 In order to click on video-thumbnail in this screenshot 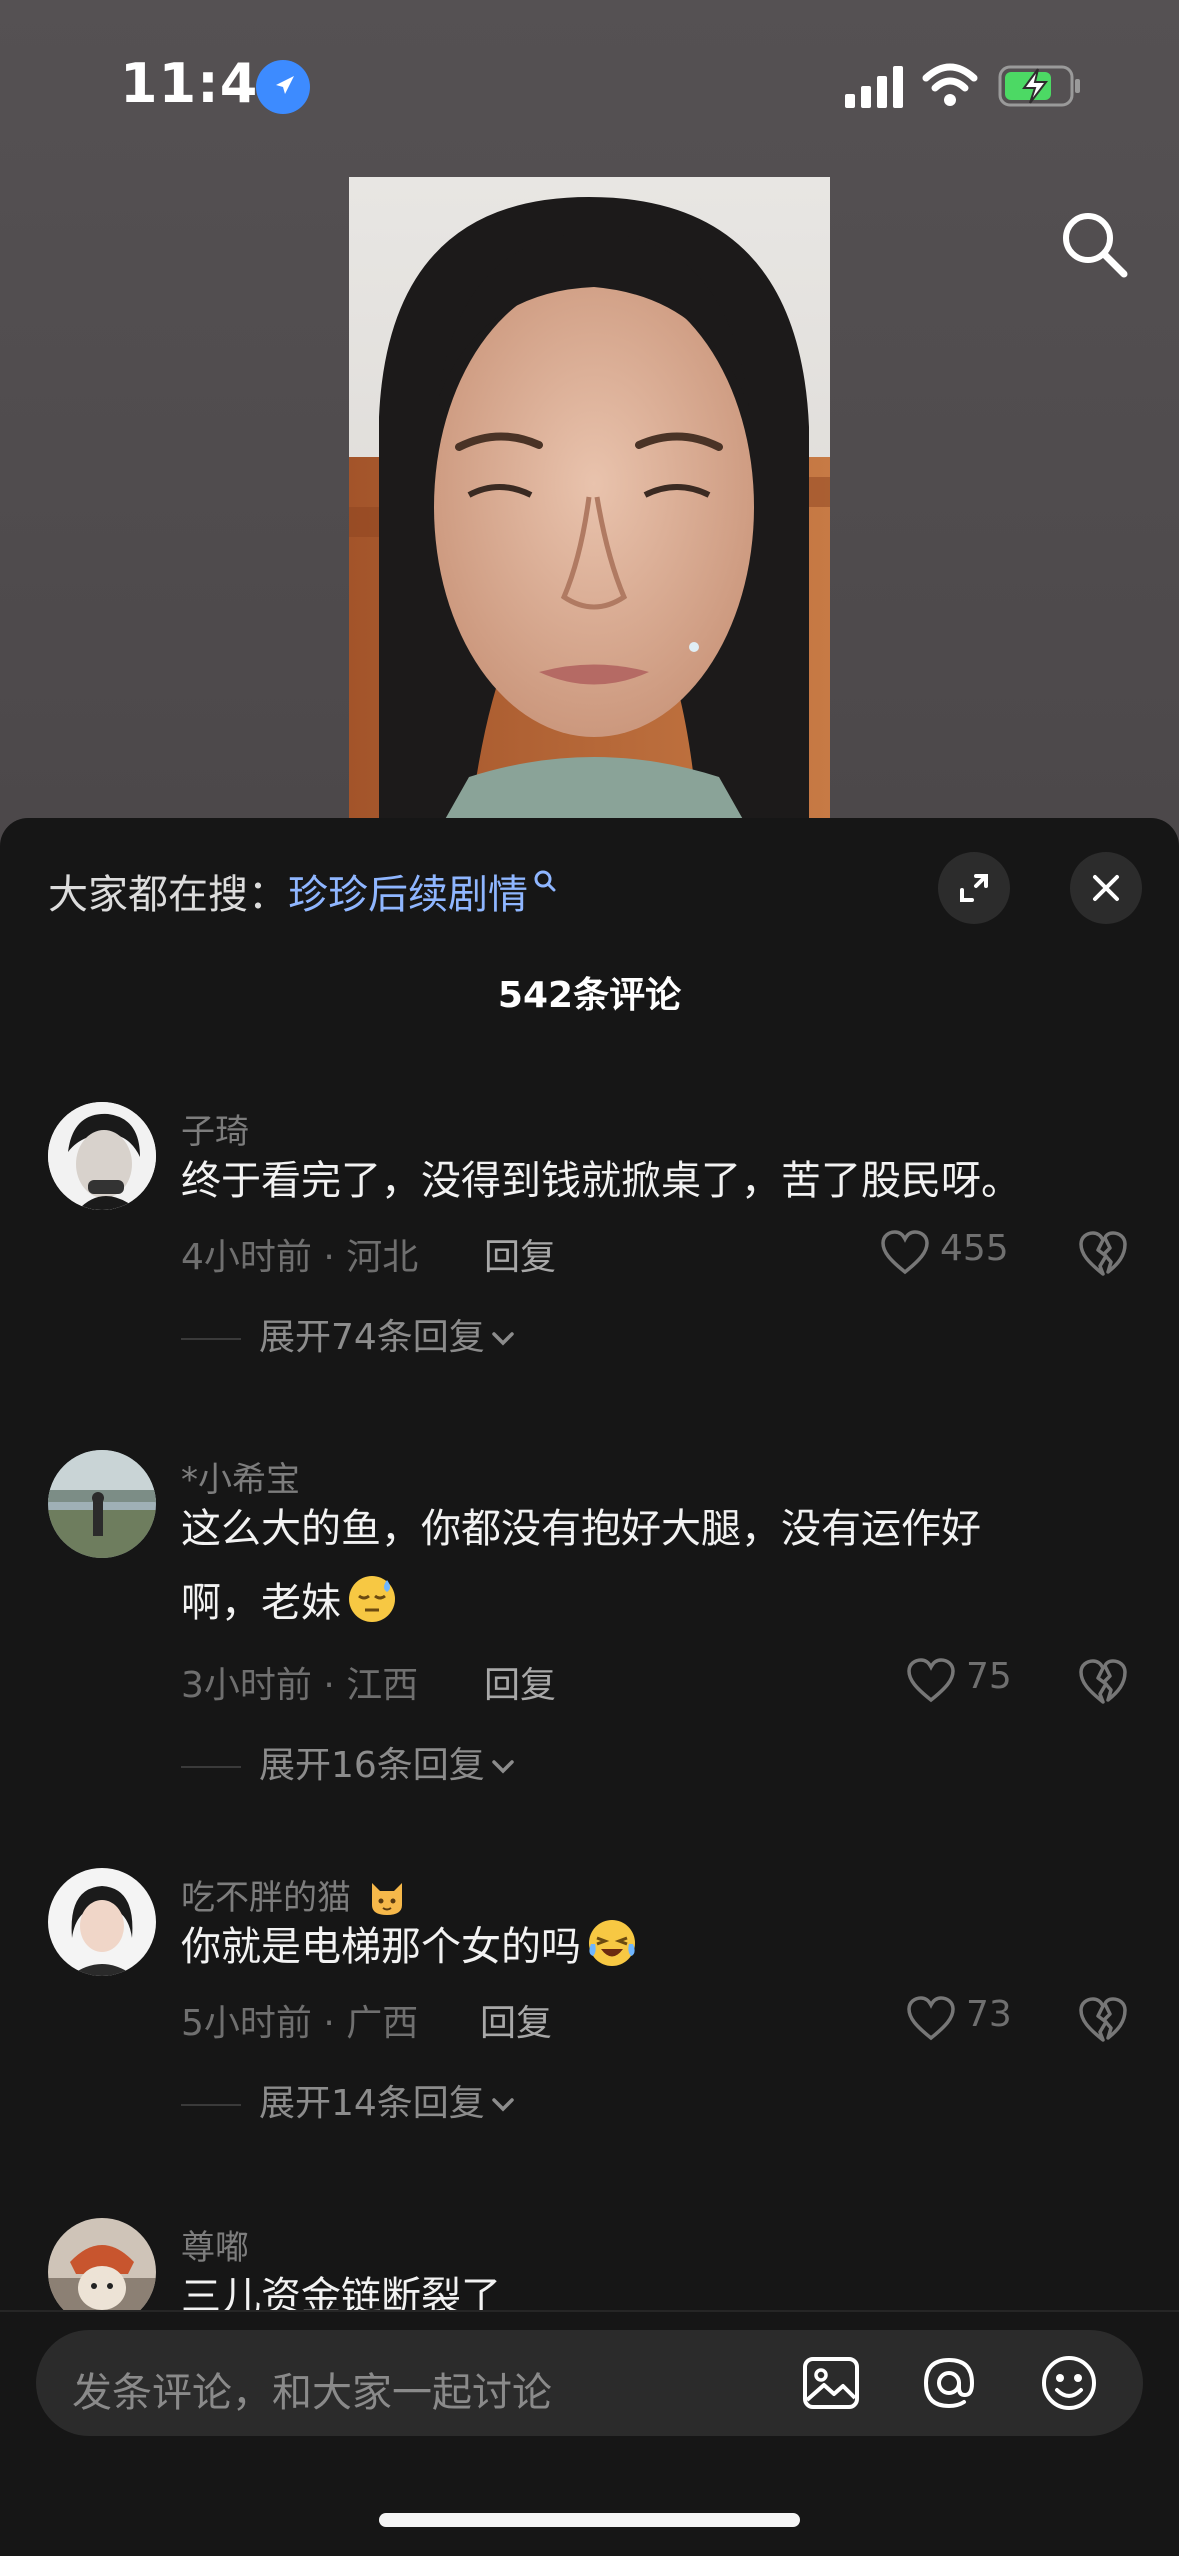, I will do `click(589, 503)`.